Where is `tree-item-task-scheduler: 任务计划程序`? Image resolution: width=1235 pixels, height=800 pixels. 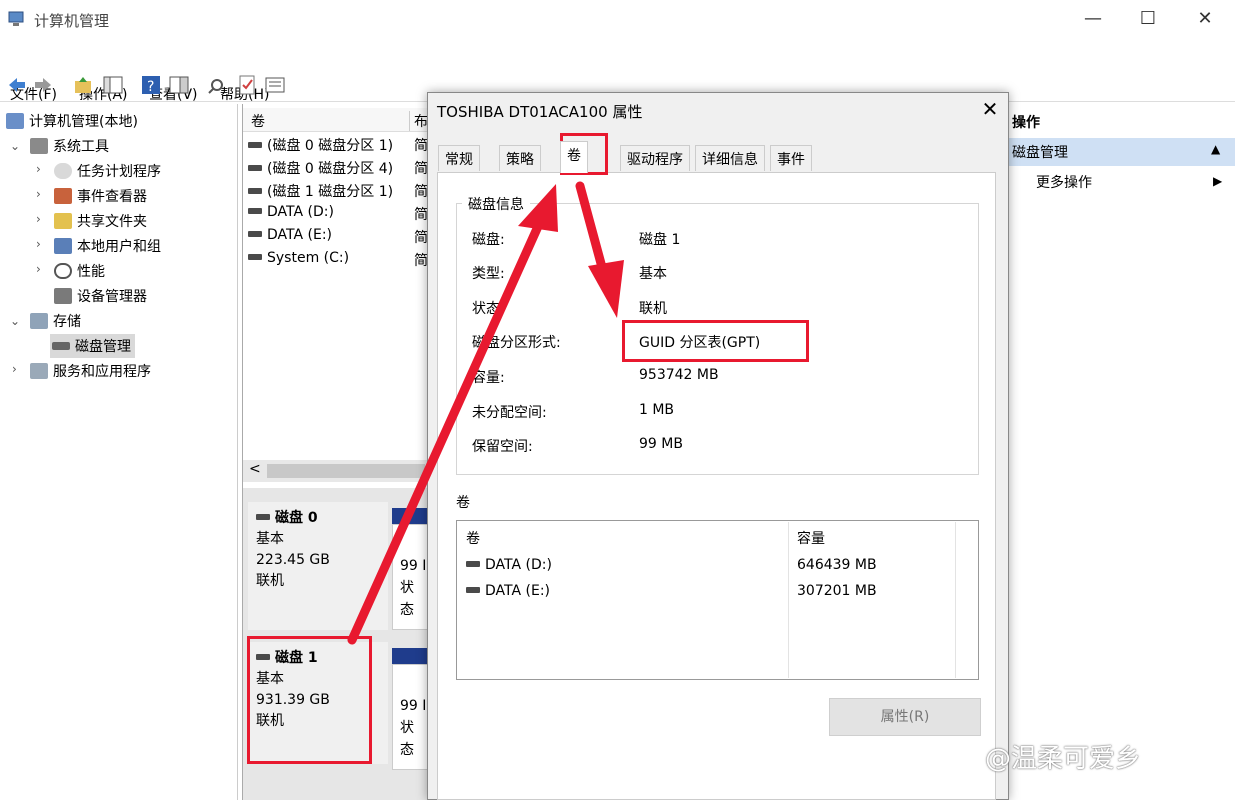 tree-item-task-scheduler: 任务计划程序 is located at coordinates (107, 171).